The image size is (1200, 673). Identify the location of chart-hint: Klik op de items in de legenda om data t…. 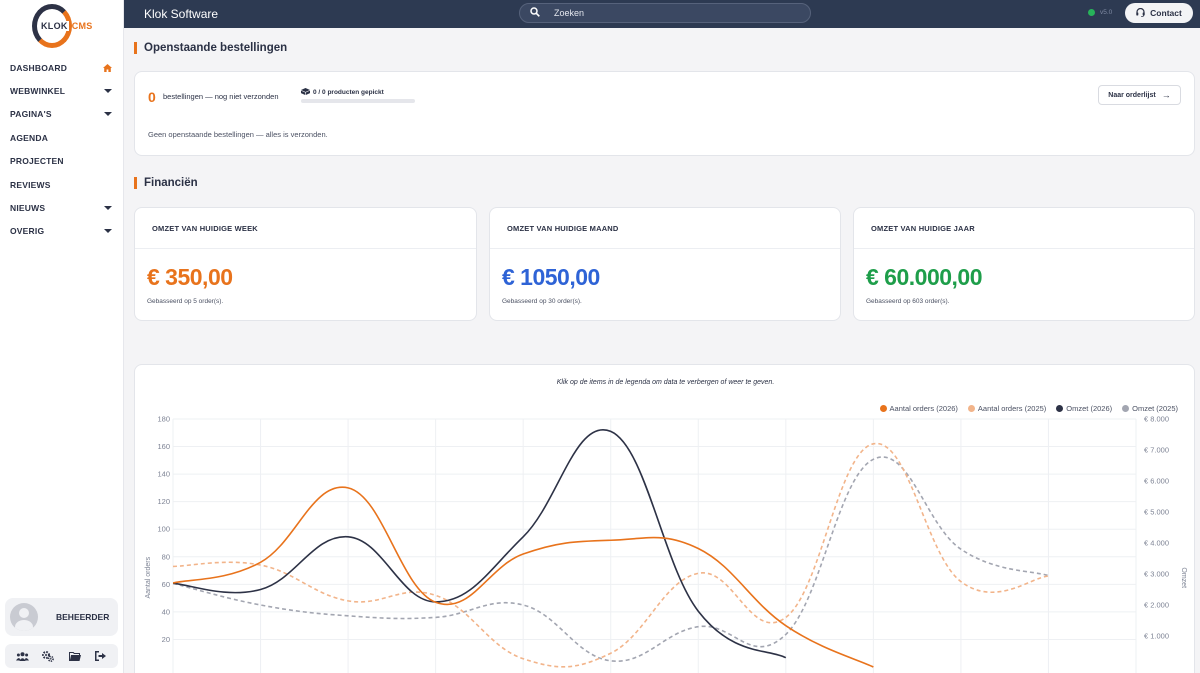
(665, 382).